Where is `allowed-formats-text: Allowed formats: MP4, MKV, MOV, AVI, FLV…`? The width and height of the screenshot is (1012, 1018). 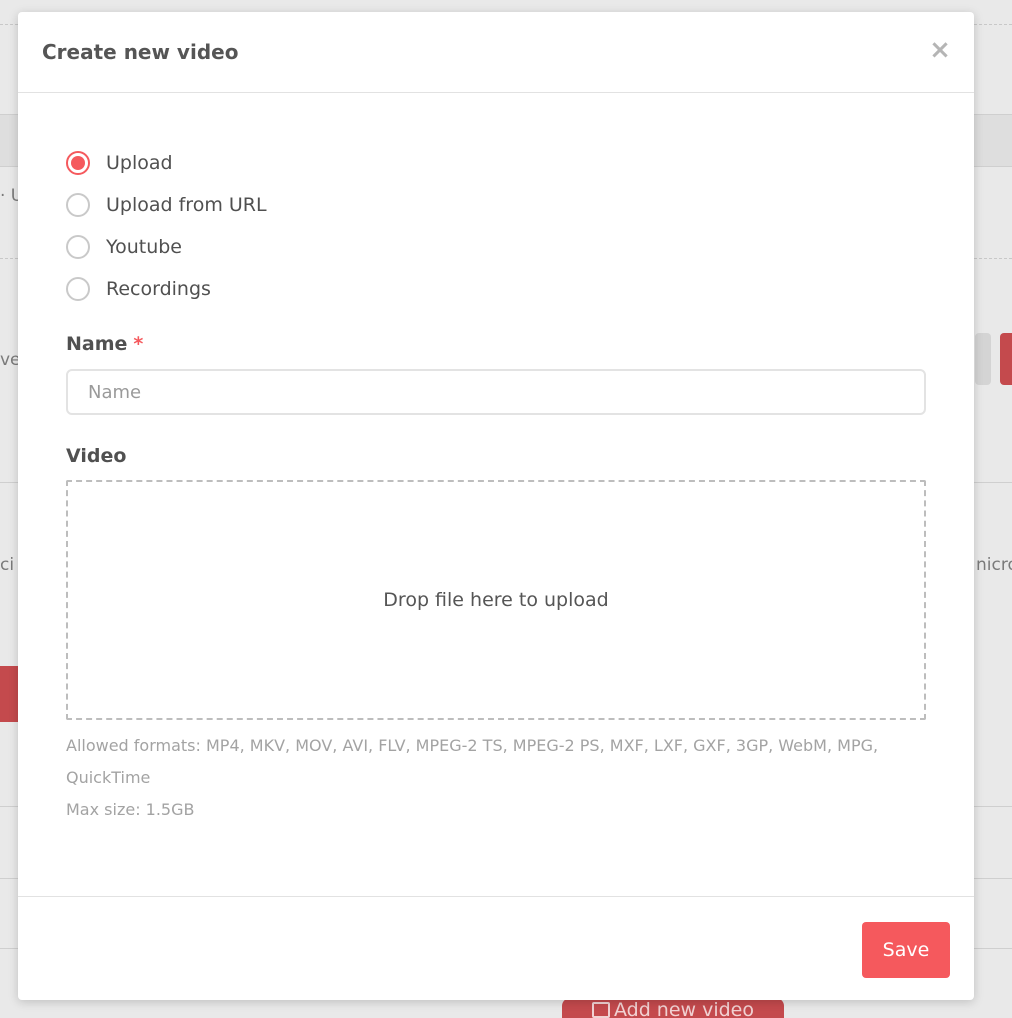 allowed-formats-text: Allowed formats: MP4, MKV, MOV, AVI, FLV… is located at coordinates (472, 761).